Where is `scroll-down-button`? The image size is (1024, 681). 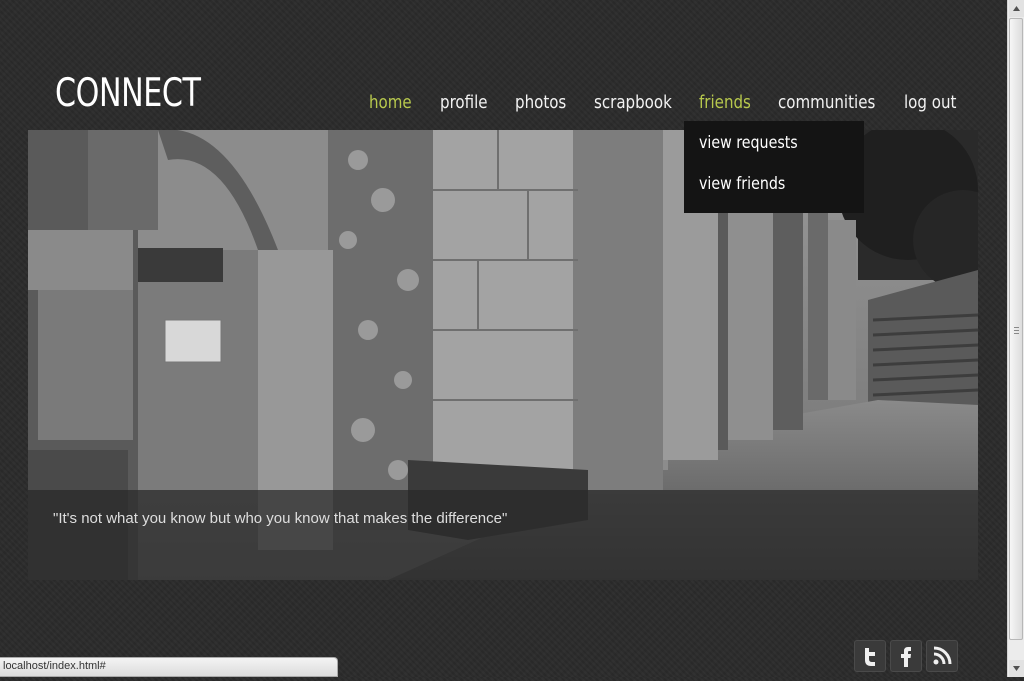 scroll-down-button is located at coordinates (1016, 668).